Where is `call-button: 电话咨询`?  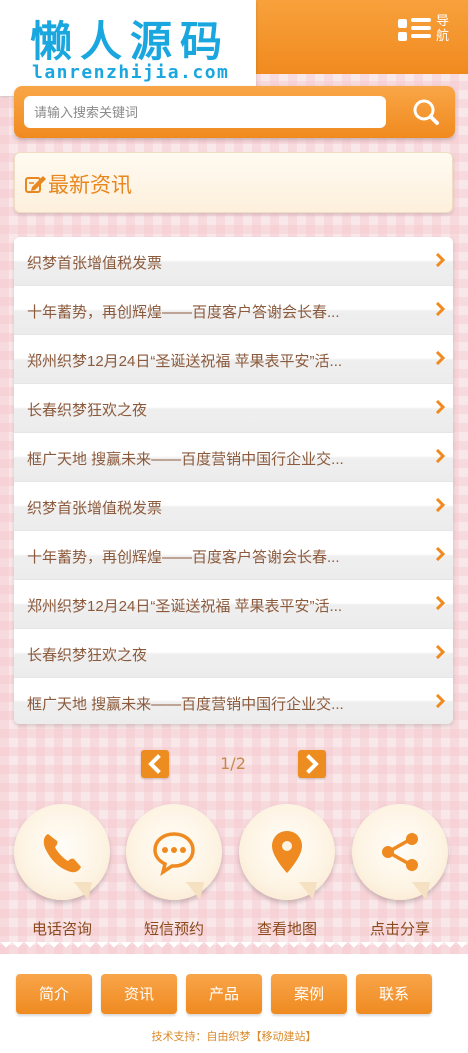
call-button: 电话咨询 is located at coordinates (62, 874).